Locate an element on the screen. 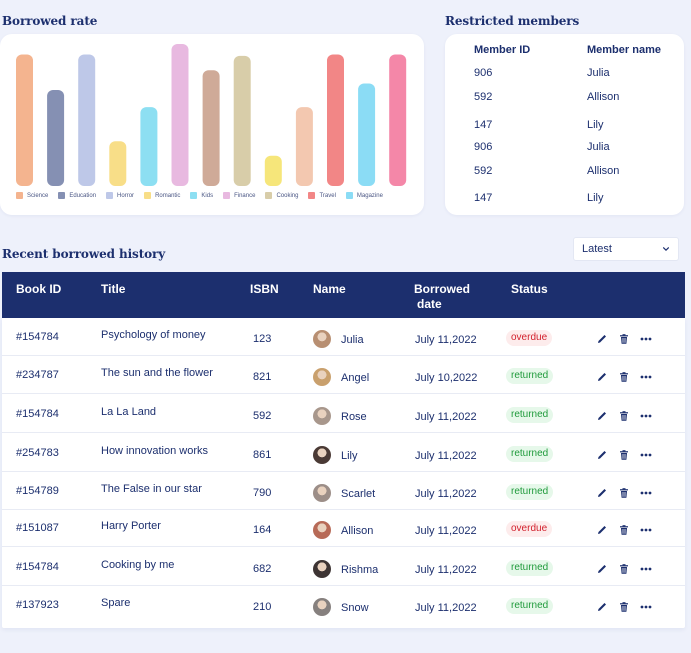 The image size is (691, 653). legend-item: Cooking is located at coordinates (281, 195).